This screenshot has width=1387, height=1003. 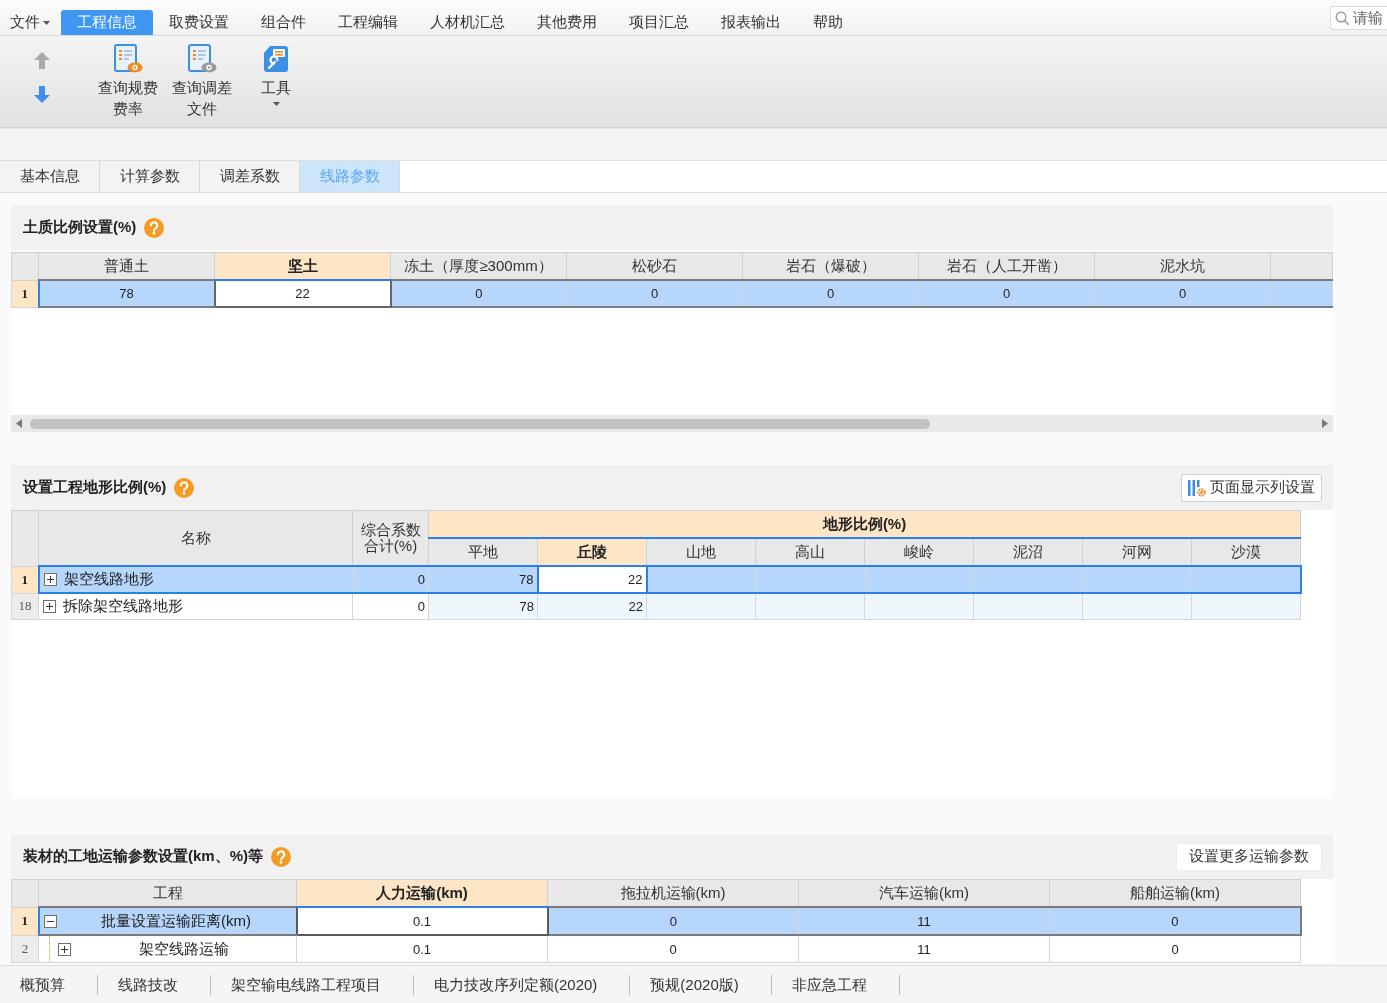 I want to click on column-header: 平地, so click(x=483, y=552).